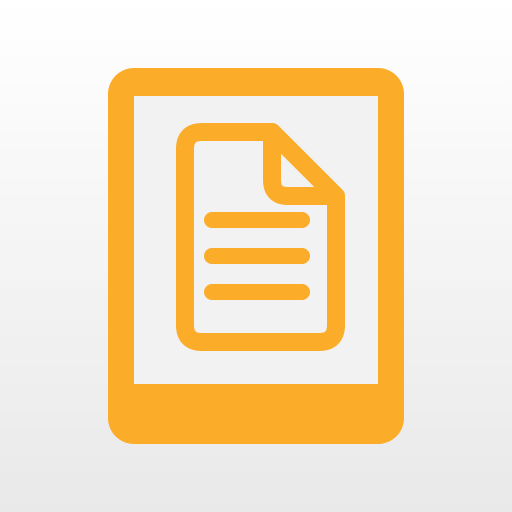 The height and width of the screenshot is (512, 512). I want to click on document-icon, so click(260, 237).